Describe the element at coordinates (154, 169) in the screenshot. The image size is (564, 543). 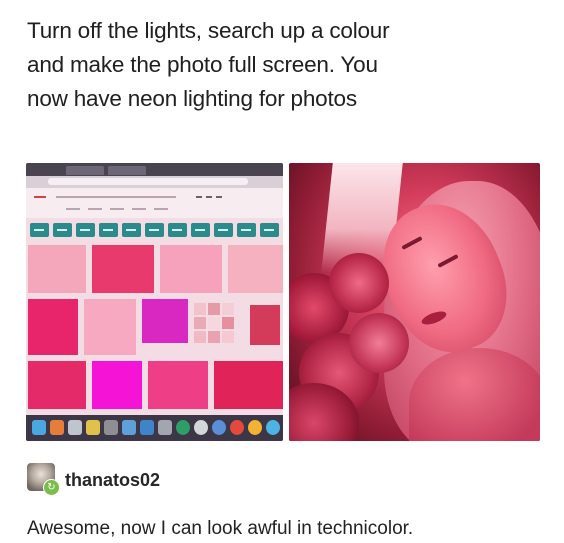
I see `browser-tab-bar` at that location.